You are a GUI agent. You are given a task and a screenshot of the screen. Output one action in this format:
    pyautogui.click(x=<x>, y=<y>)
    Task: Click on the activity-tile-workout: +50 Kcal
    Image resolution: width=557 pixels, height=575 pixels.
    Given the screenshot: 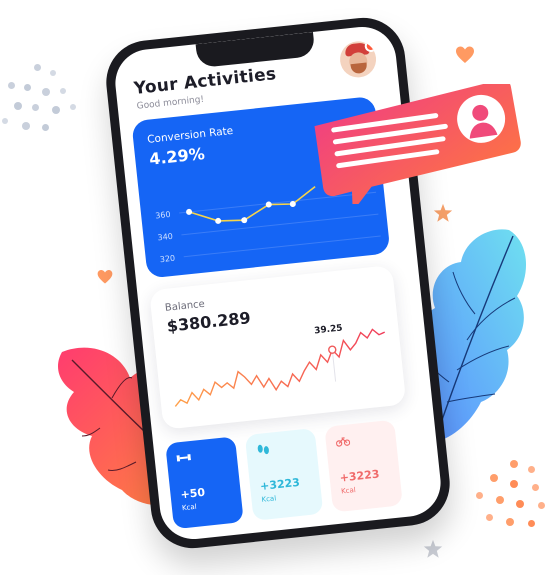 What is the action you would take?
    pyautogui.click(x=204, y=483)
    